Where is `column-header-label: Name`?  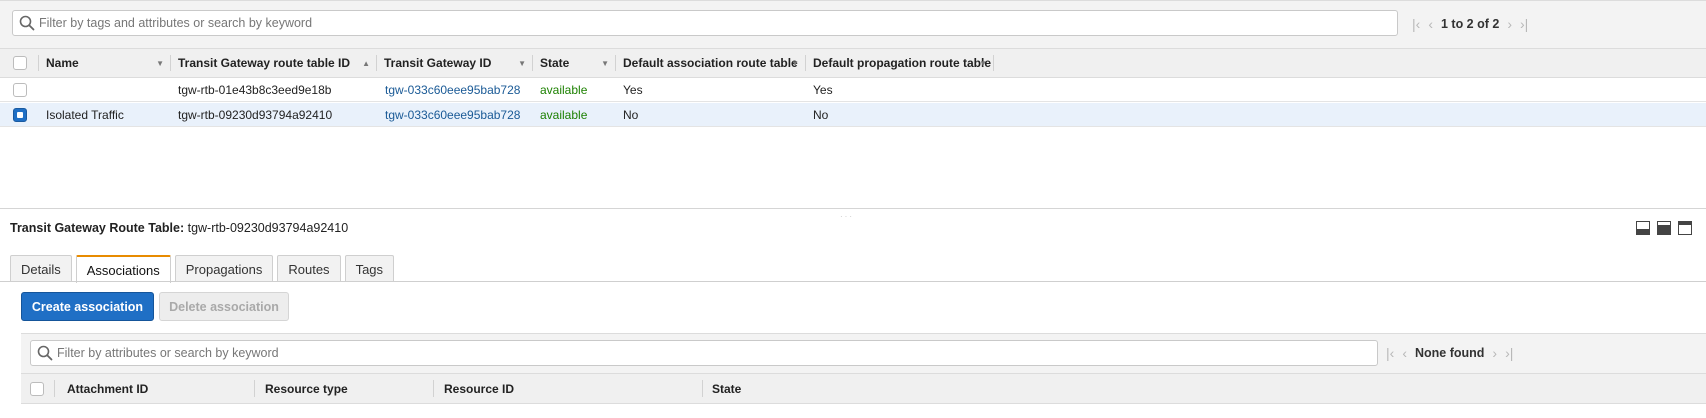 column-header-label: Name is located at coordinates (62, 63).